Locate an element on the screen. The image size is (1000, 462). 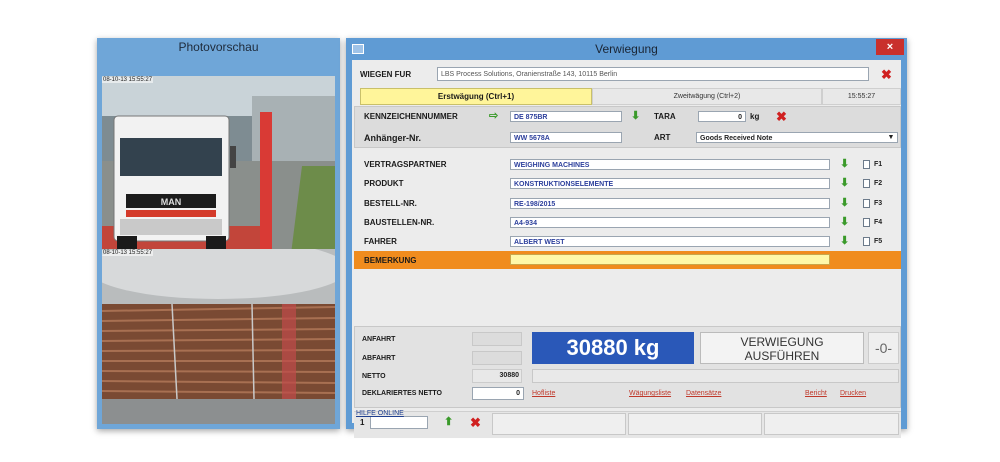
photo-preview-title: Photovorschau is located at coordinates (218, 47).